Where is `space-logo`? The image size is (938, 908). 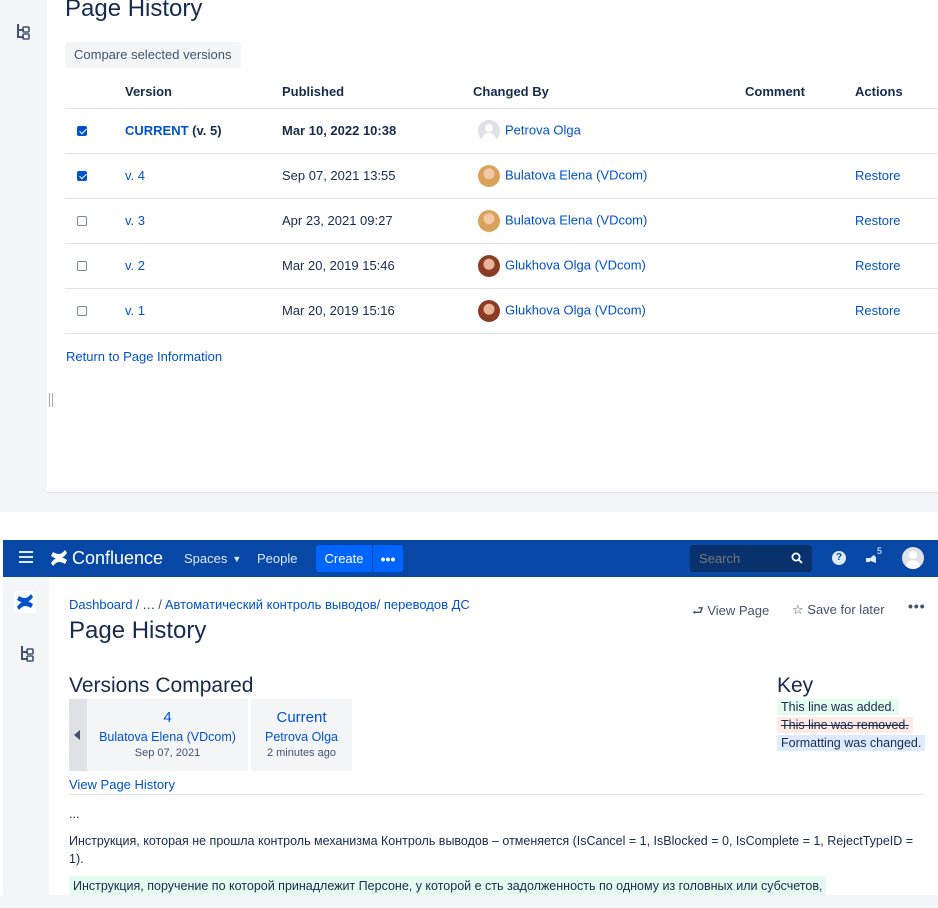
space-logo is located at coordinates (25, 602).